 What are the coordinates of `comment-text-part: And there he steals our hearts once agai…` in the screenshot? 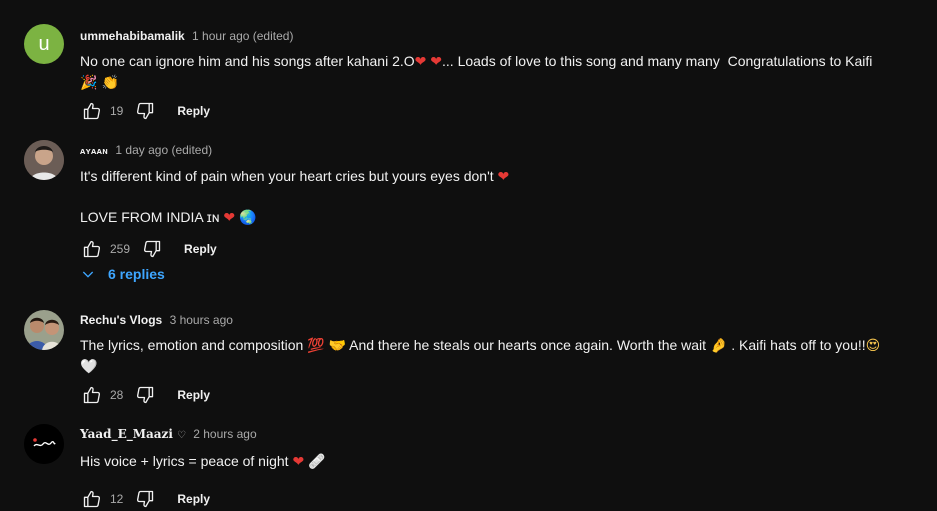 It's located at (528, 345).